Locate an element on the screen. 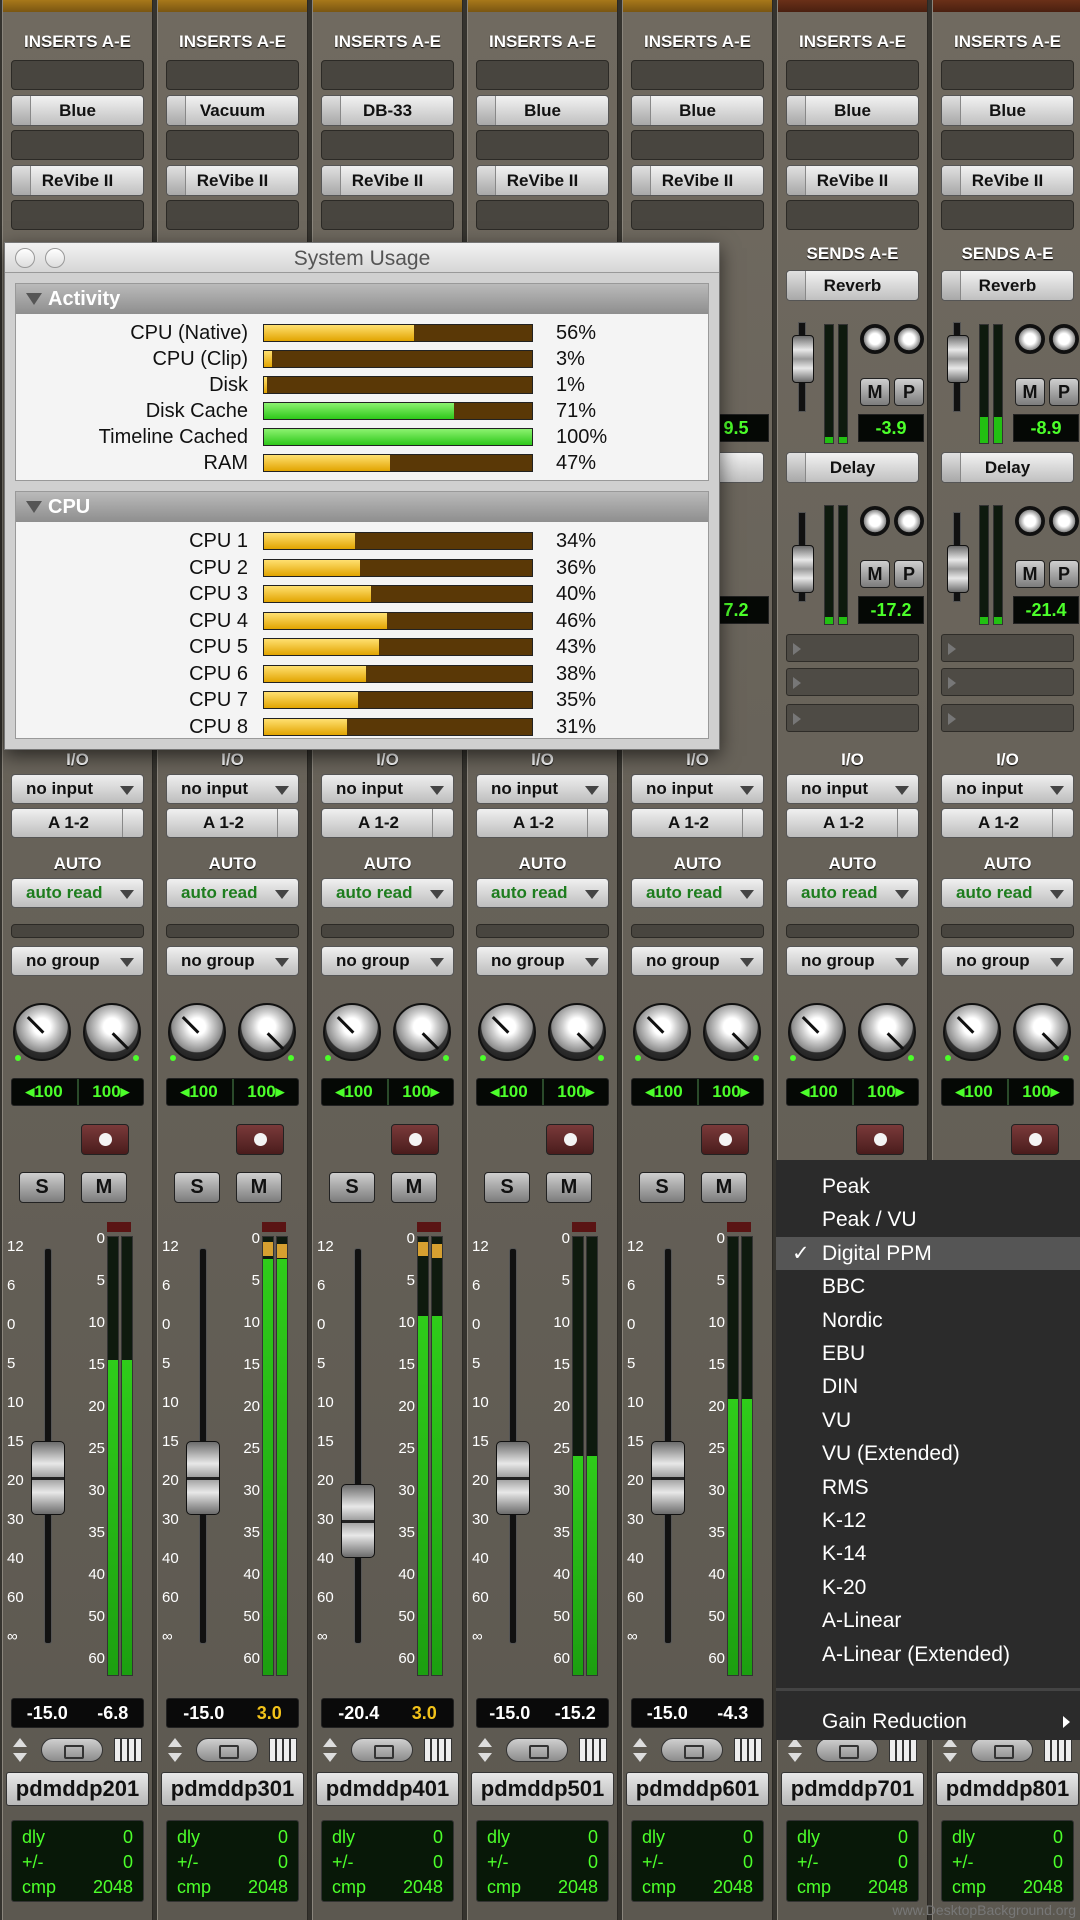 The image size is (1080, 1920). track-name: pdmddp501 is located at coordinates (542, 1789).